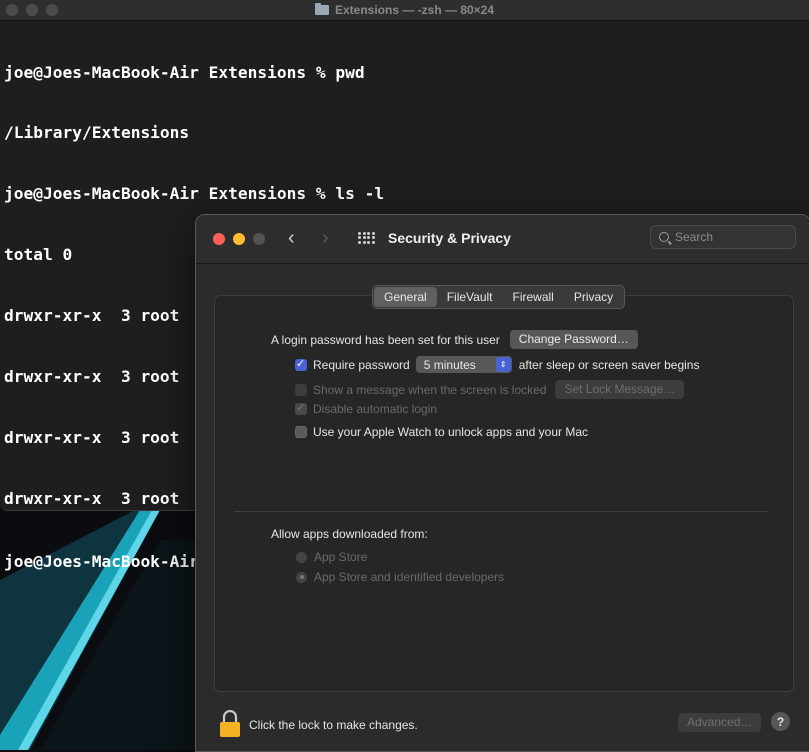 This screenshot has height=752, width=809. I want to click on disable-auto-login-label: Disable automatic login, so click(375, 409).